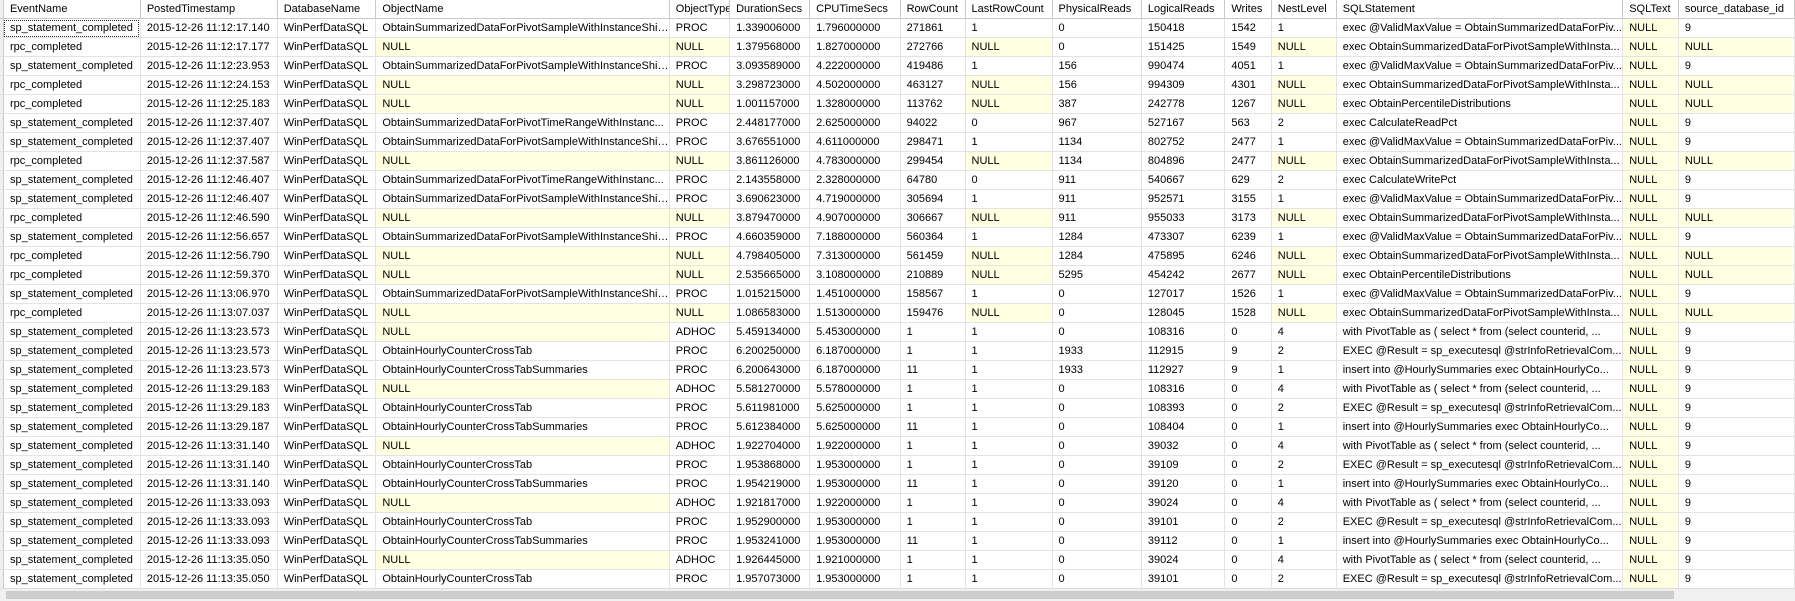 This screenshot has height=601, width=1795. What do you see at coordinates (522, 9) in the screenshot?
I see `column-header: ObjectName` at bounding box center [522, 9].